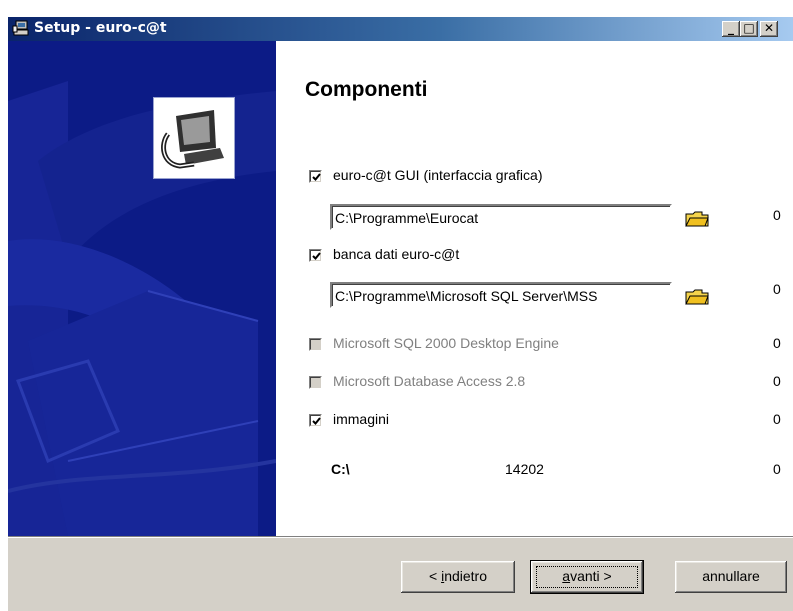 The height and width of the screenshot is (611, 793). I want to click on minimize-button: _, so click(731, 29).